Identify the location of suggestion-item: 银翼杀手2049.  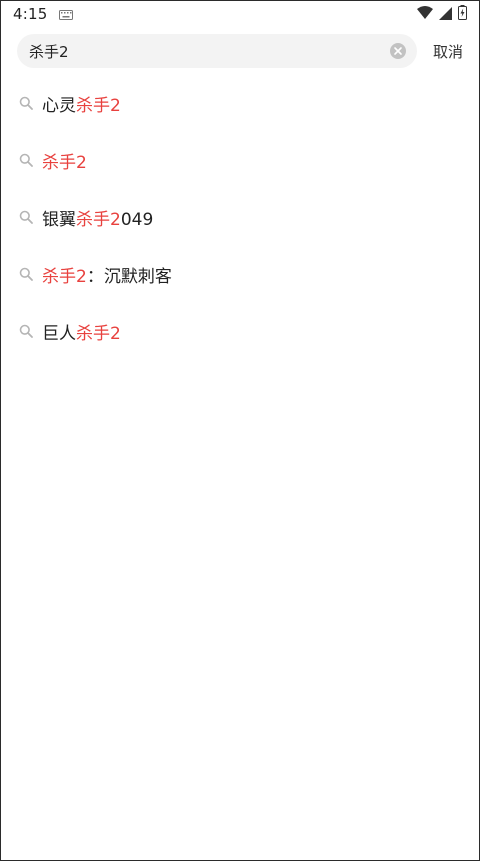
(240, 217).